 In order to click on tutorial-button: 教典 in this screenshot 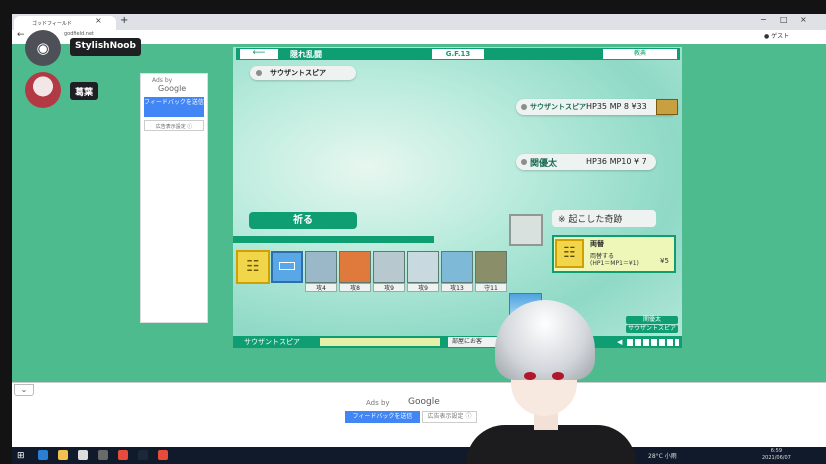, I will do `click(640, 54)`.